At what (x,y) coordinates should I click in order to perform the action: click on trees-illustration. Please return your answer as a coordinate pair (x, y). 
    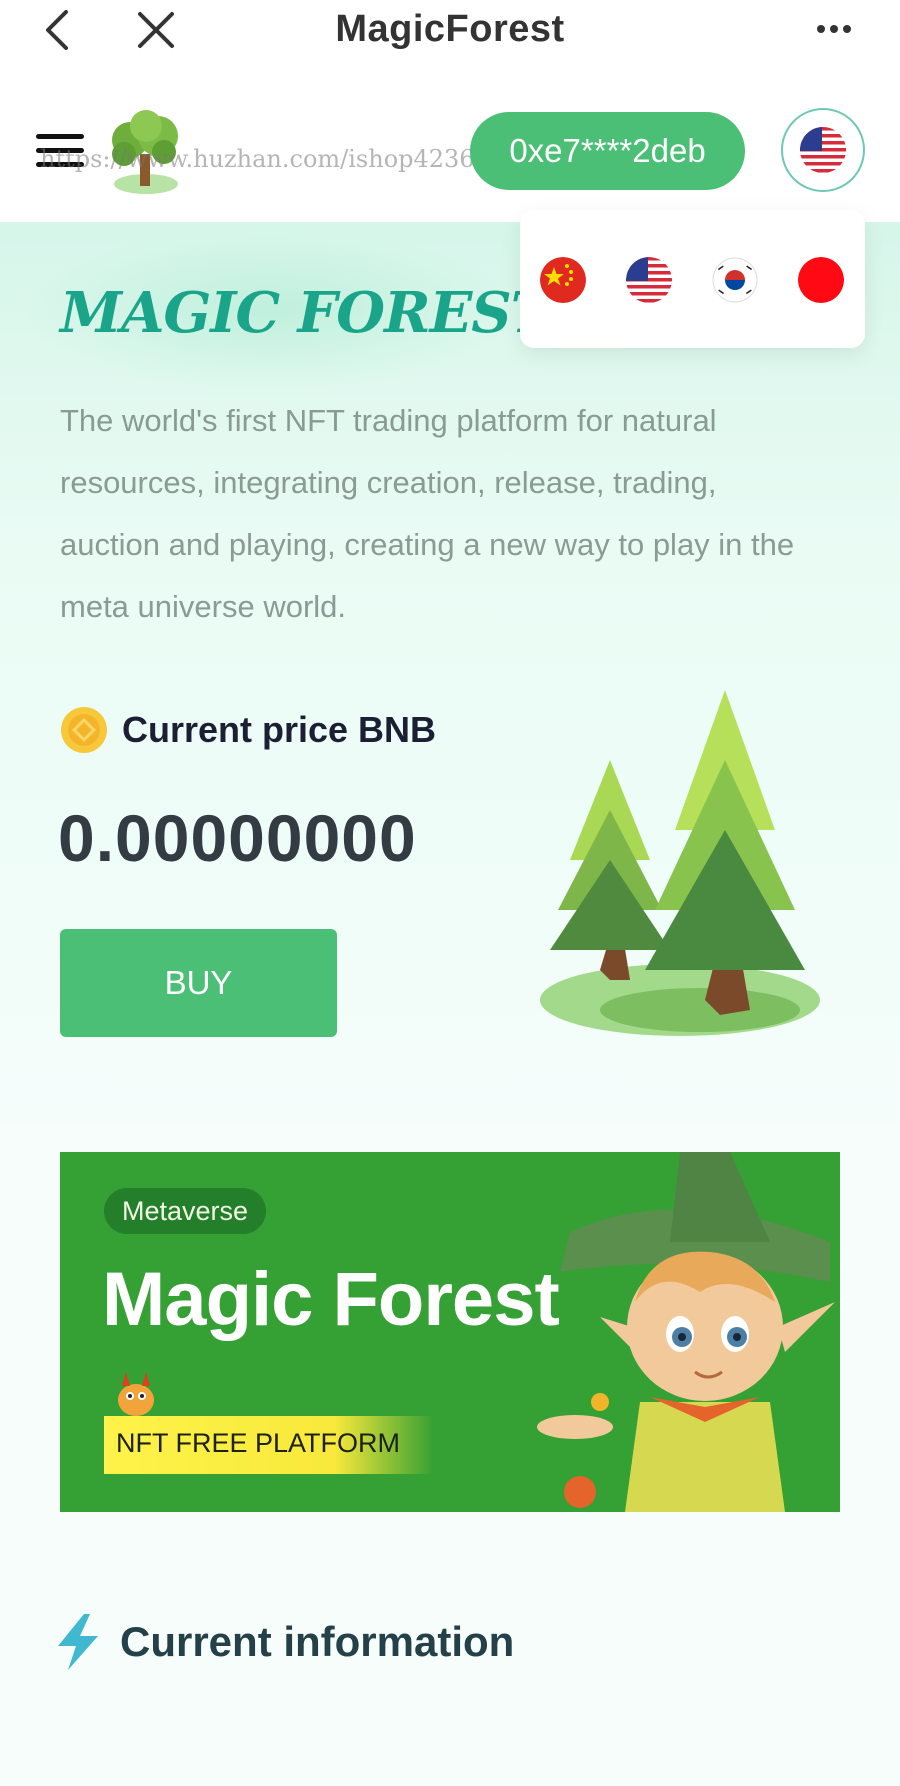
    Looking at the image, I should click on (680, 863).